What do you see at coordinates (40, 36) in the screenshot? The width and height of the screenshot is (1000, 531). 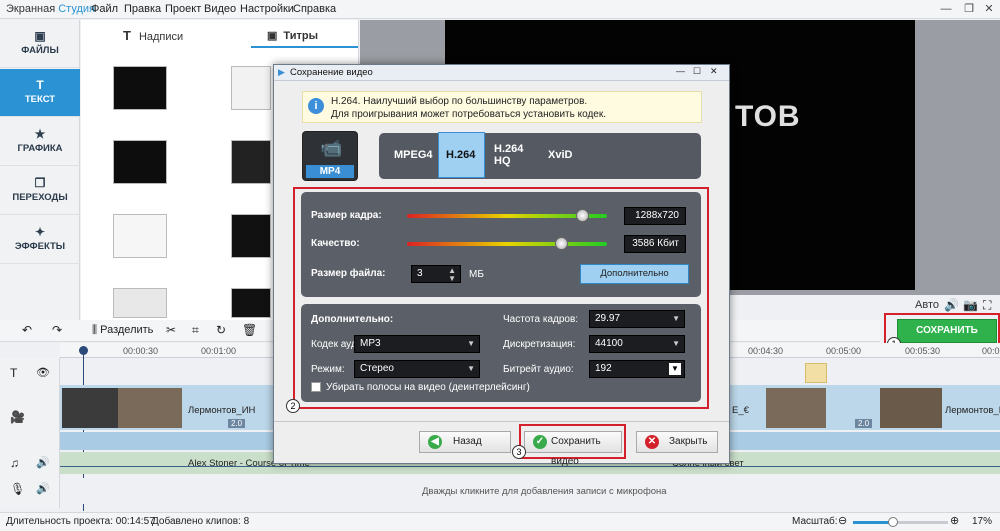 I see `image-icon: ▣` at bounding box center [40, 36].